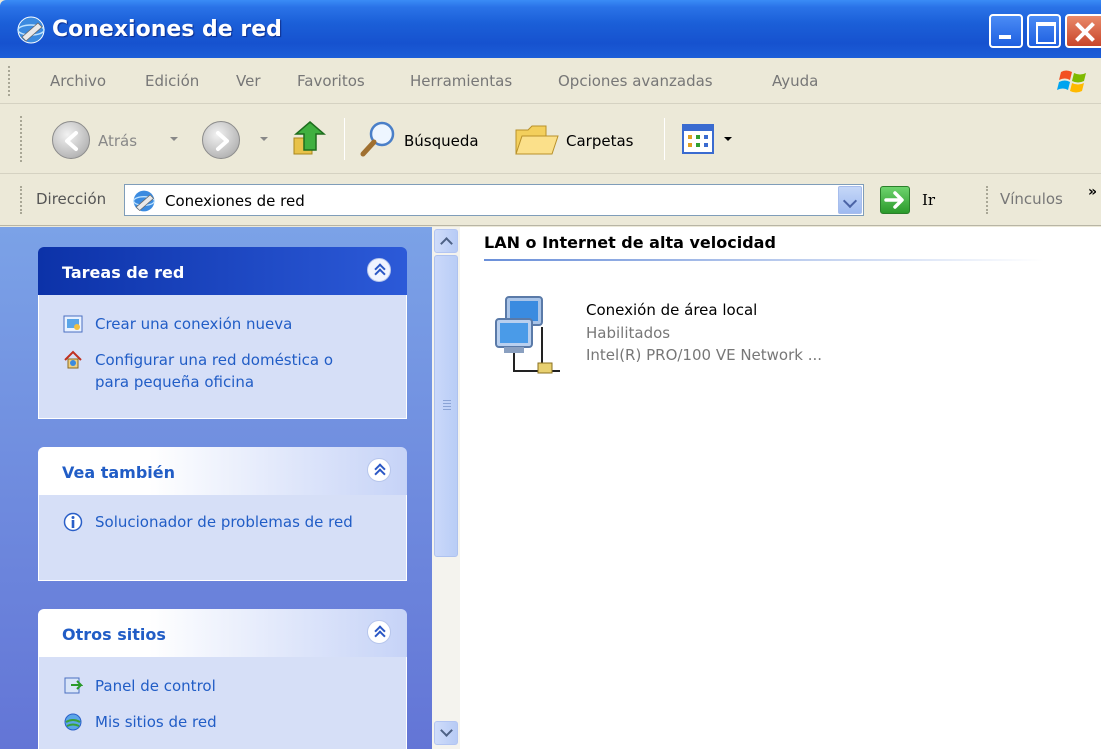 The width and height of the screenshot is (1101, 749). What do you see at coordinates (9, 81) in the screenshot?
I see `menu-grip` at bounding box center [9, 81].